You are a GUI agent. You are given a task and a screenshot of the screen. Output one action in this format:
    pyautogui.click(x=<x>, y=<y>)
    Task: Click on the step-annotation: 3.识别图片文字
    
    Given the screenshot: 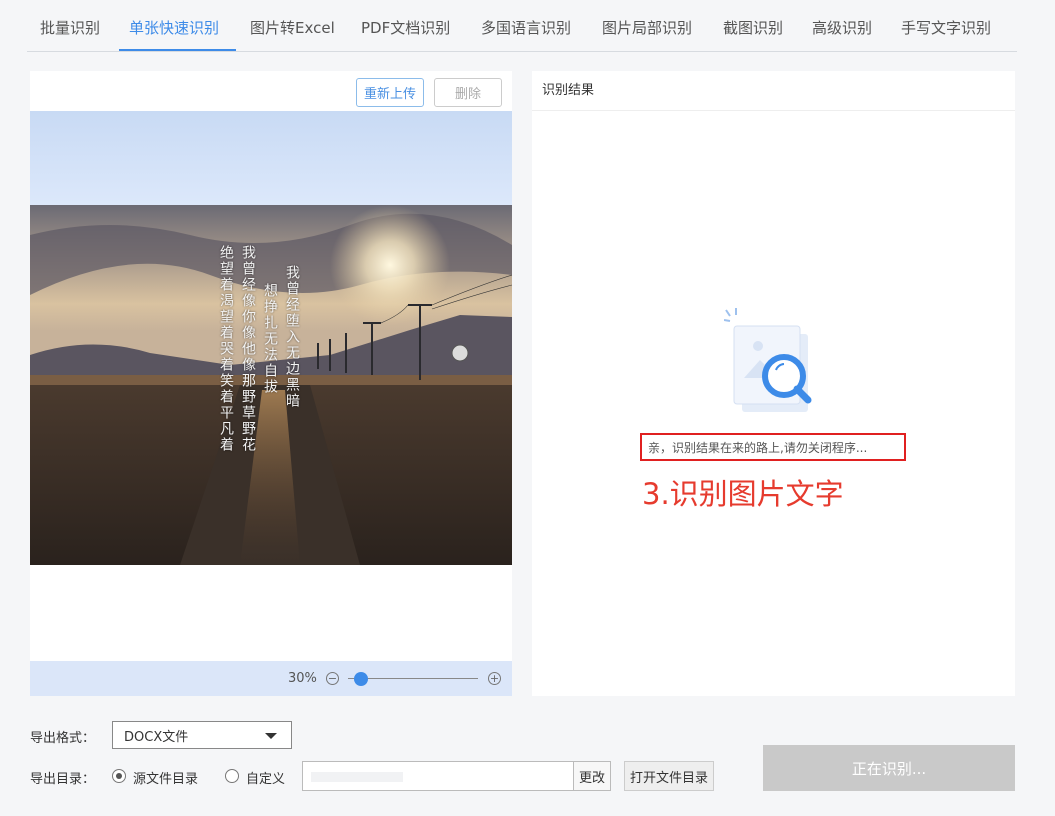 What is the action you would take?
    pyautogui.click(x=743, y=494)
    